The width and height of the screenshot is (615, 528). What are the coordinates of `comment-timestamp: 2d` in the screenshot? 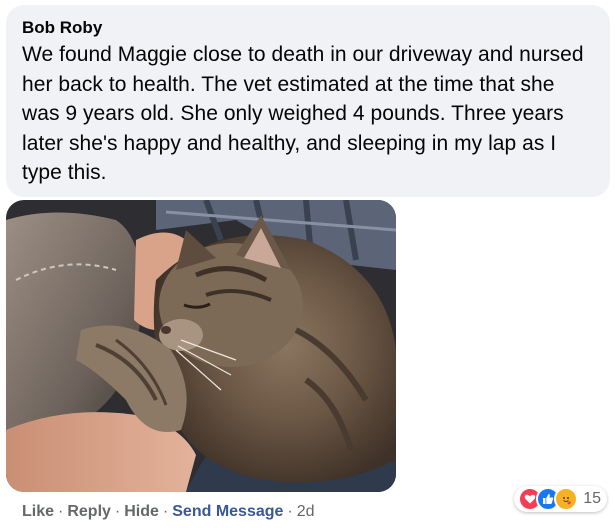 It's located at (306, 511).